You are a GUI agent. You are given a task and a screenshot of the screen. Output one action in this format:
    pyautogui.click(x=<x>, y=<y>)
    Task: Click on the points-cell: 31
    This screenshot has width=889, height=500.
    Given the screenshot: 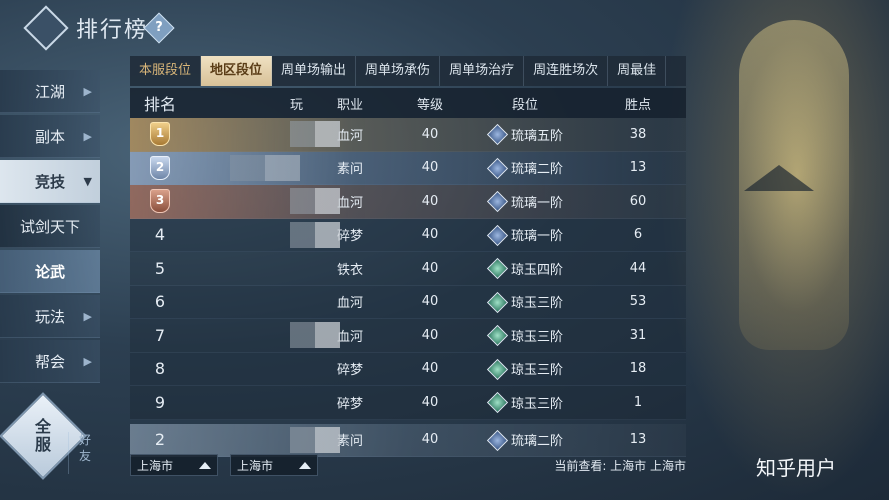 What is the action you would take?
    pyautogui.click(x=638, y=335)
    